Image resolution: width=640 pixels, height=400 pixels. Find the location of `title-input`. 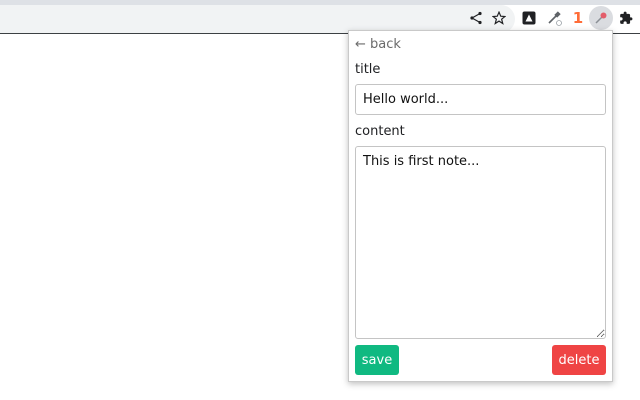

title-input is located at coordinates (480, 99).